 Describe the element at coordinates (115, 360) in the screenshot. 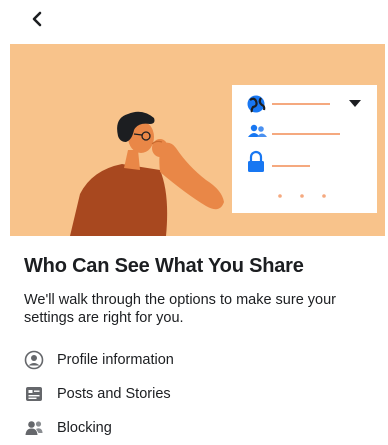

I see `topic-label: Profile information` at that location.